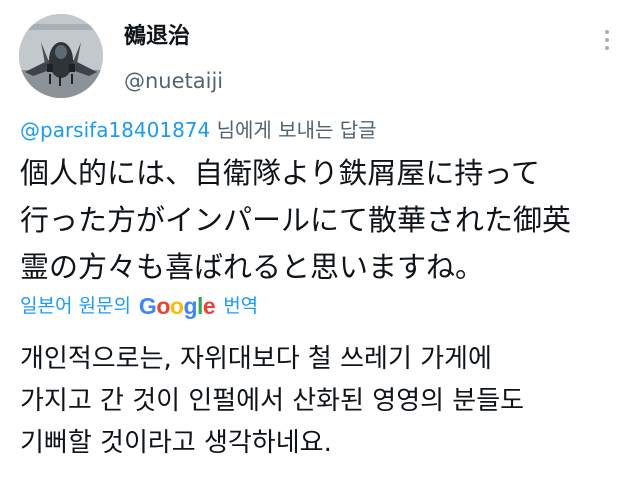 This screenshot has width=640, height=481. What do you see at coordinates (75, 306) in the screenshot?
I see `translation-prefix: 일본어 원문의` at bounding box center [75, 306].